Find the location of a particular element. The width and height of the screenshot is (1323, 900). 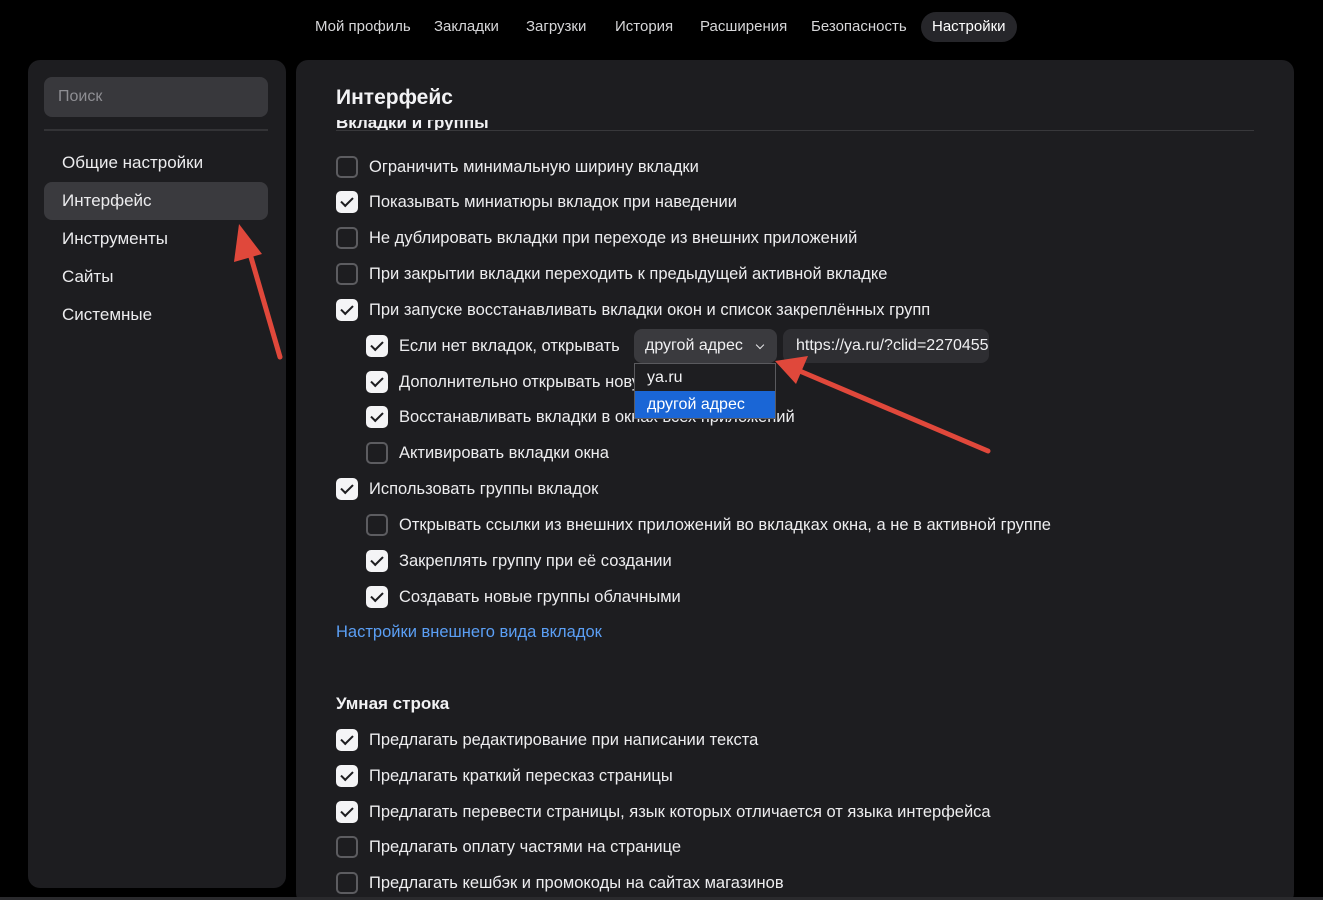

nav-tab-extensions: Расширения is located at coordinates (743, 27).